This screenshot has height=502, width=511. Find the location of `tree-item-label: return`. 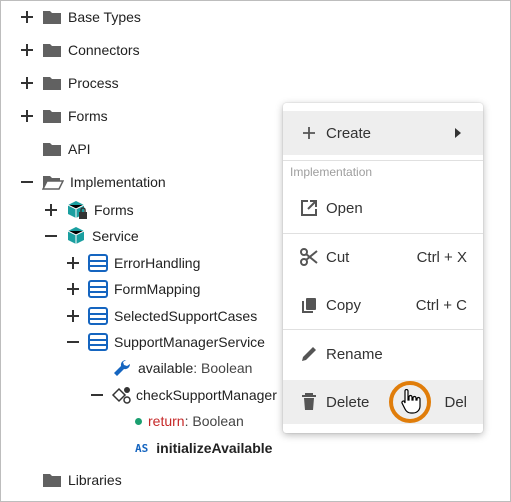

tree-item-label: return is located at coordinates (166, 421).